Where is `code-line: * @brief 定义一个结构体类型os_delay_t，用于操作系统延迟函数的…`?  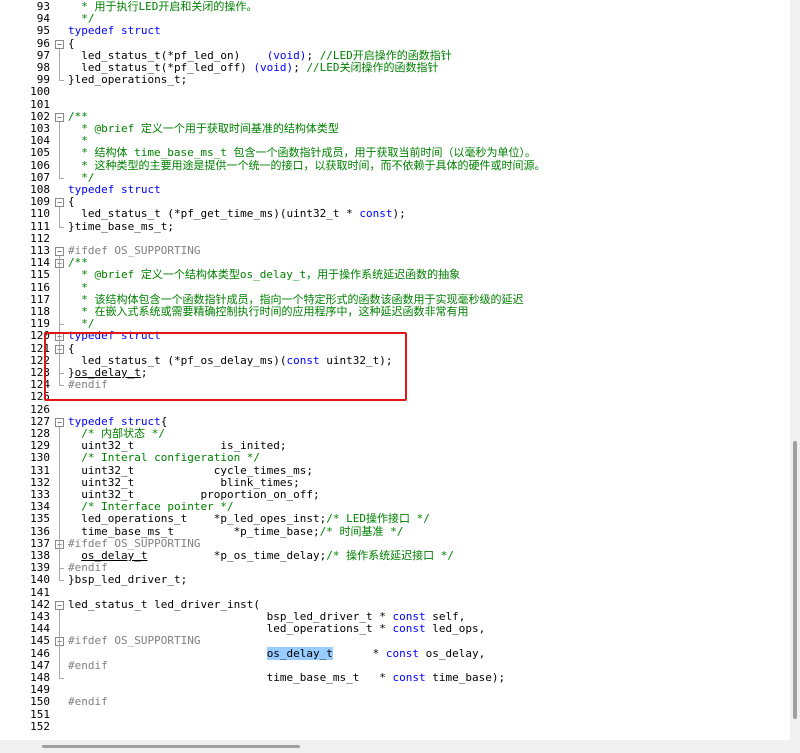 code-line: * @brief 定义一个结构体类型os_delay_t，用于操作系统延迟函数的… is located at coordinates (264, 275).